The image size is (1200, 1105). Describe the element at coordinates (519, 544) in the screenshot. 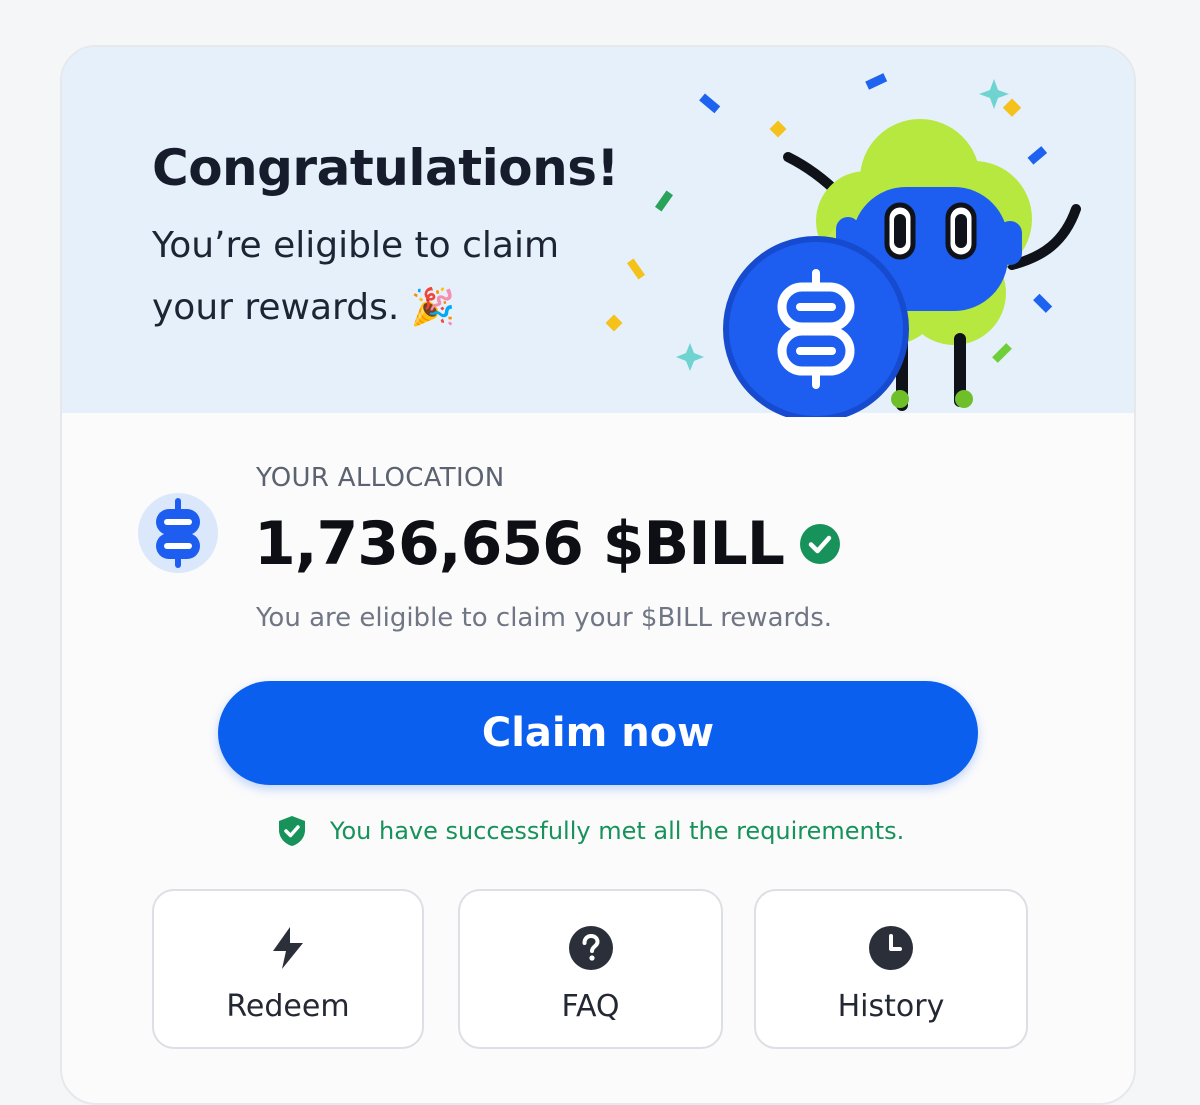

I see `allocation-amount: 1,736,656 $BILL` at that location.